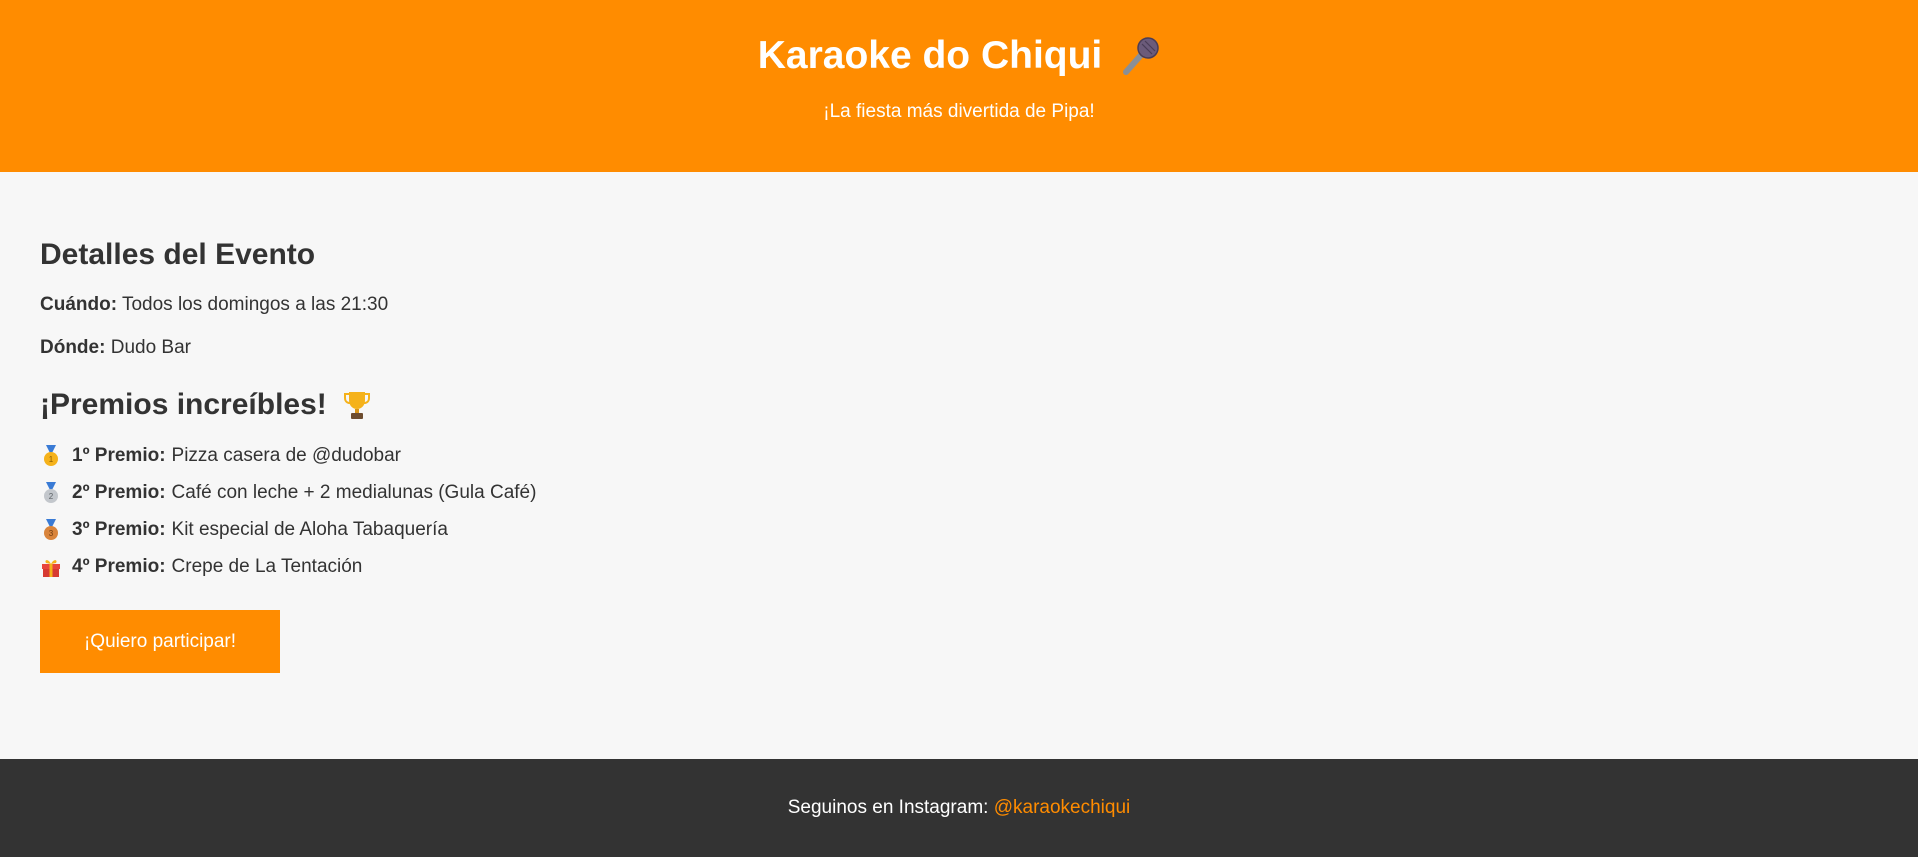 The height and width of the screenshot is (857, 1918). I want to click on detail-when-label: Cuándo:, so click(79, 304).